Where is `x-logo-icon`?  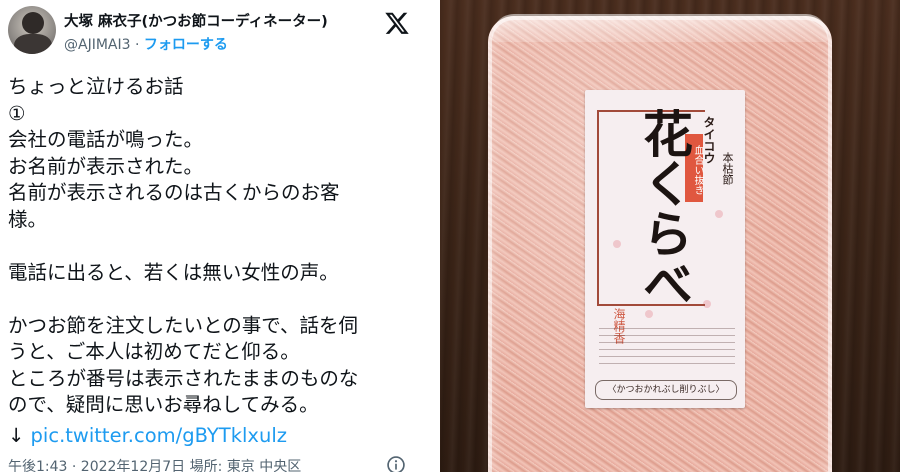 x-logo-icon is located at coordinates (397, 23).